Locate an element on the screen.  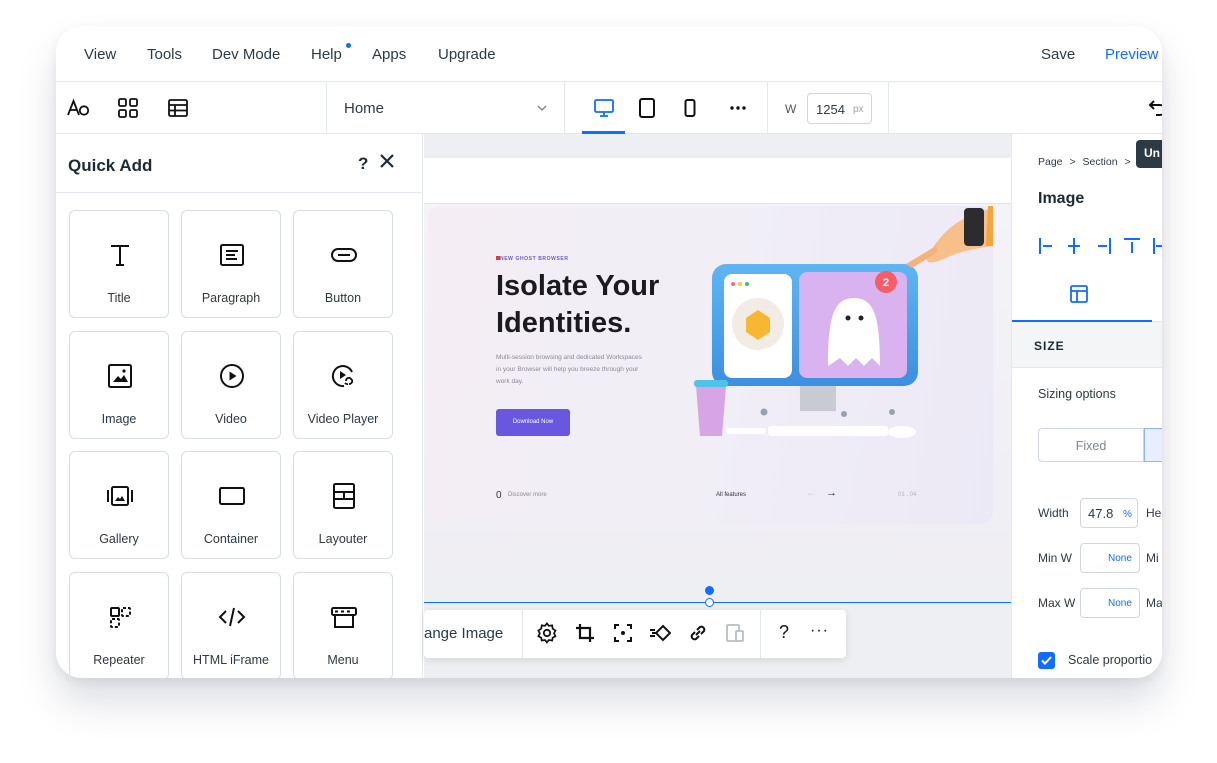
add-layouter-tile: Layouter is located at coordinates (343, 505).